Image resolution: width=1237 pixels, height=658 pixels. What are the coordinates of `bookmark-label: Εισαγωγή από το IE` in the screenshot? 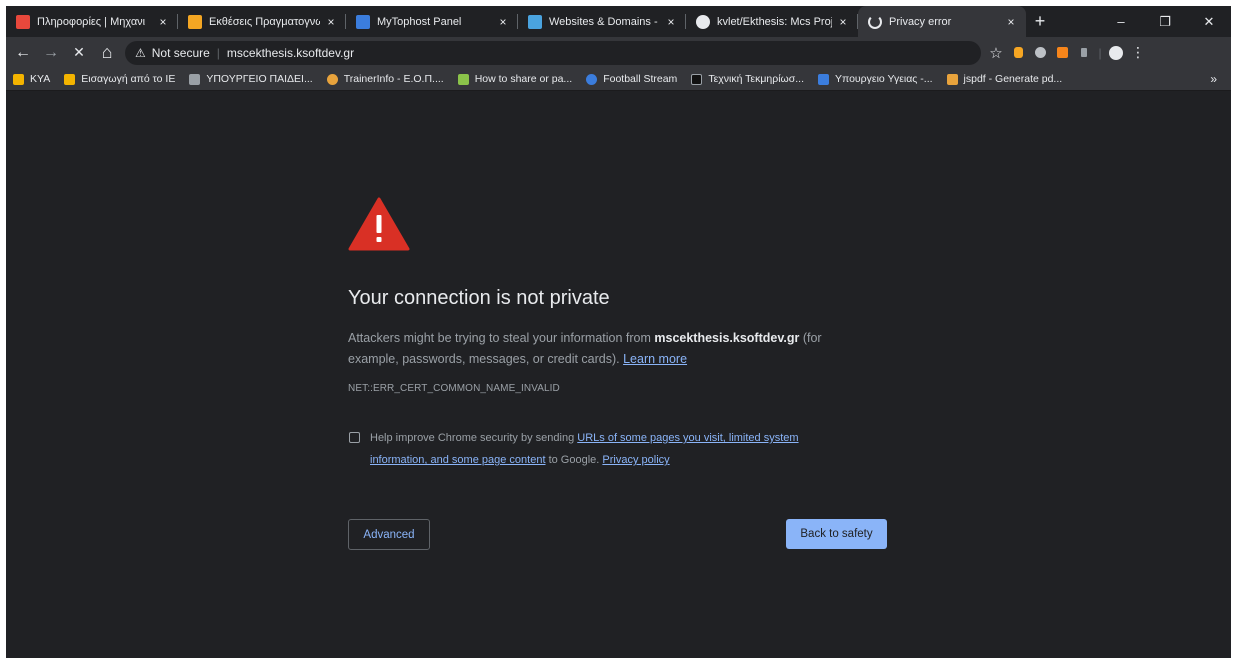 It's located at (128, 79).